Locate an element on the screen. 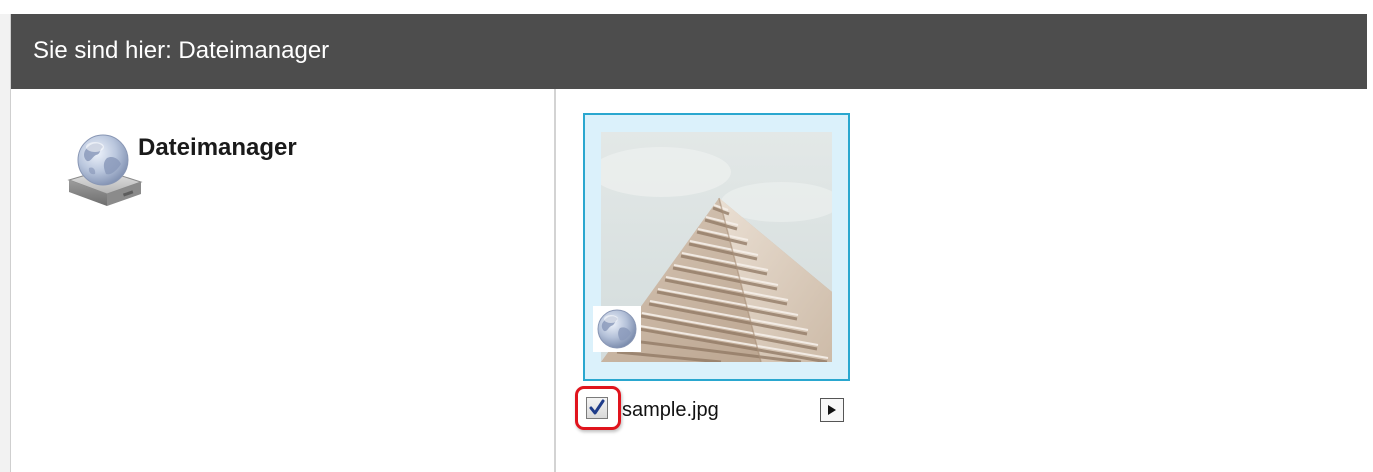  file-name: sample.jpg is located at coordinates (670, 410).